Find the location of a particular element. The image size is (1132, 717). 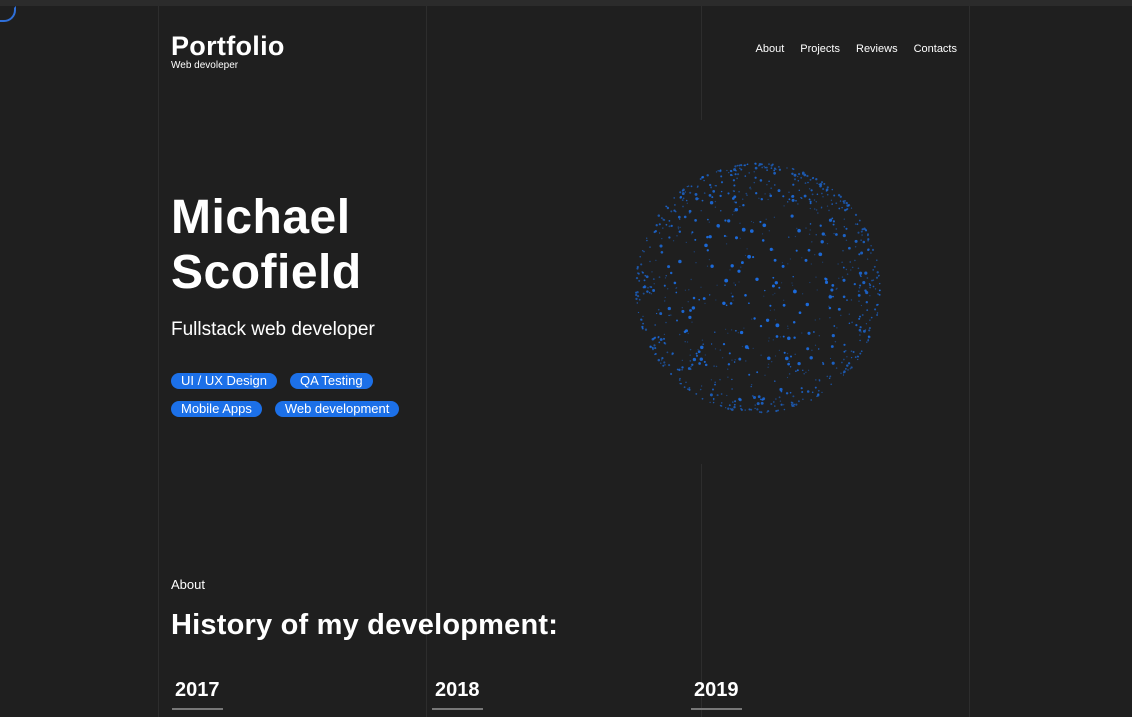

nav-link-reviews: Reviews is located at coordinates (877, 49).